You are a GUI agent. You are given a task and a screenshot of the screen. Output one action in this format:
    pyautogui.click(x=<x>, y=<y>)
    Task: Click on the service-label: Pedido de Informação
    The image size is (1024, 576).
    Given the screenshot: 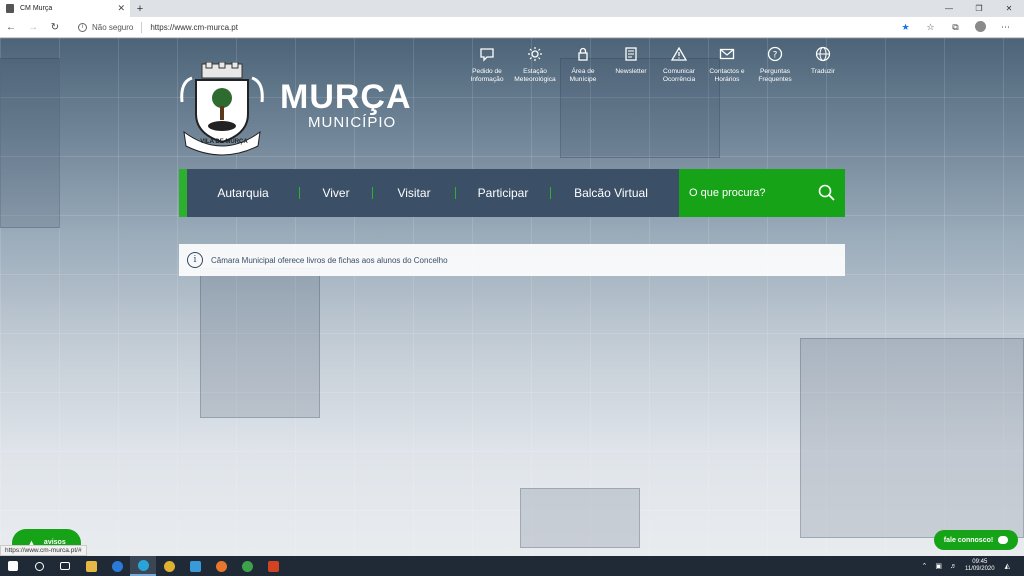 What is the action you would take?
    pyautogui.click(x=487, y=75)
    